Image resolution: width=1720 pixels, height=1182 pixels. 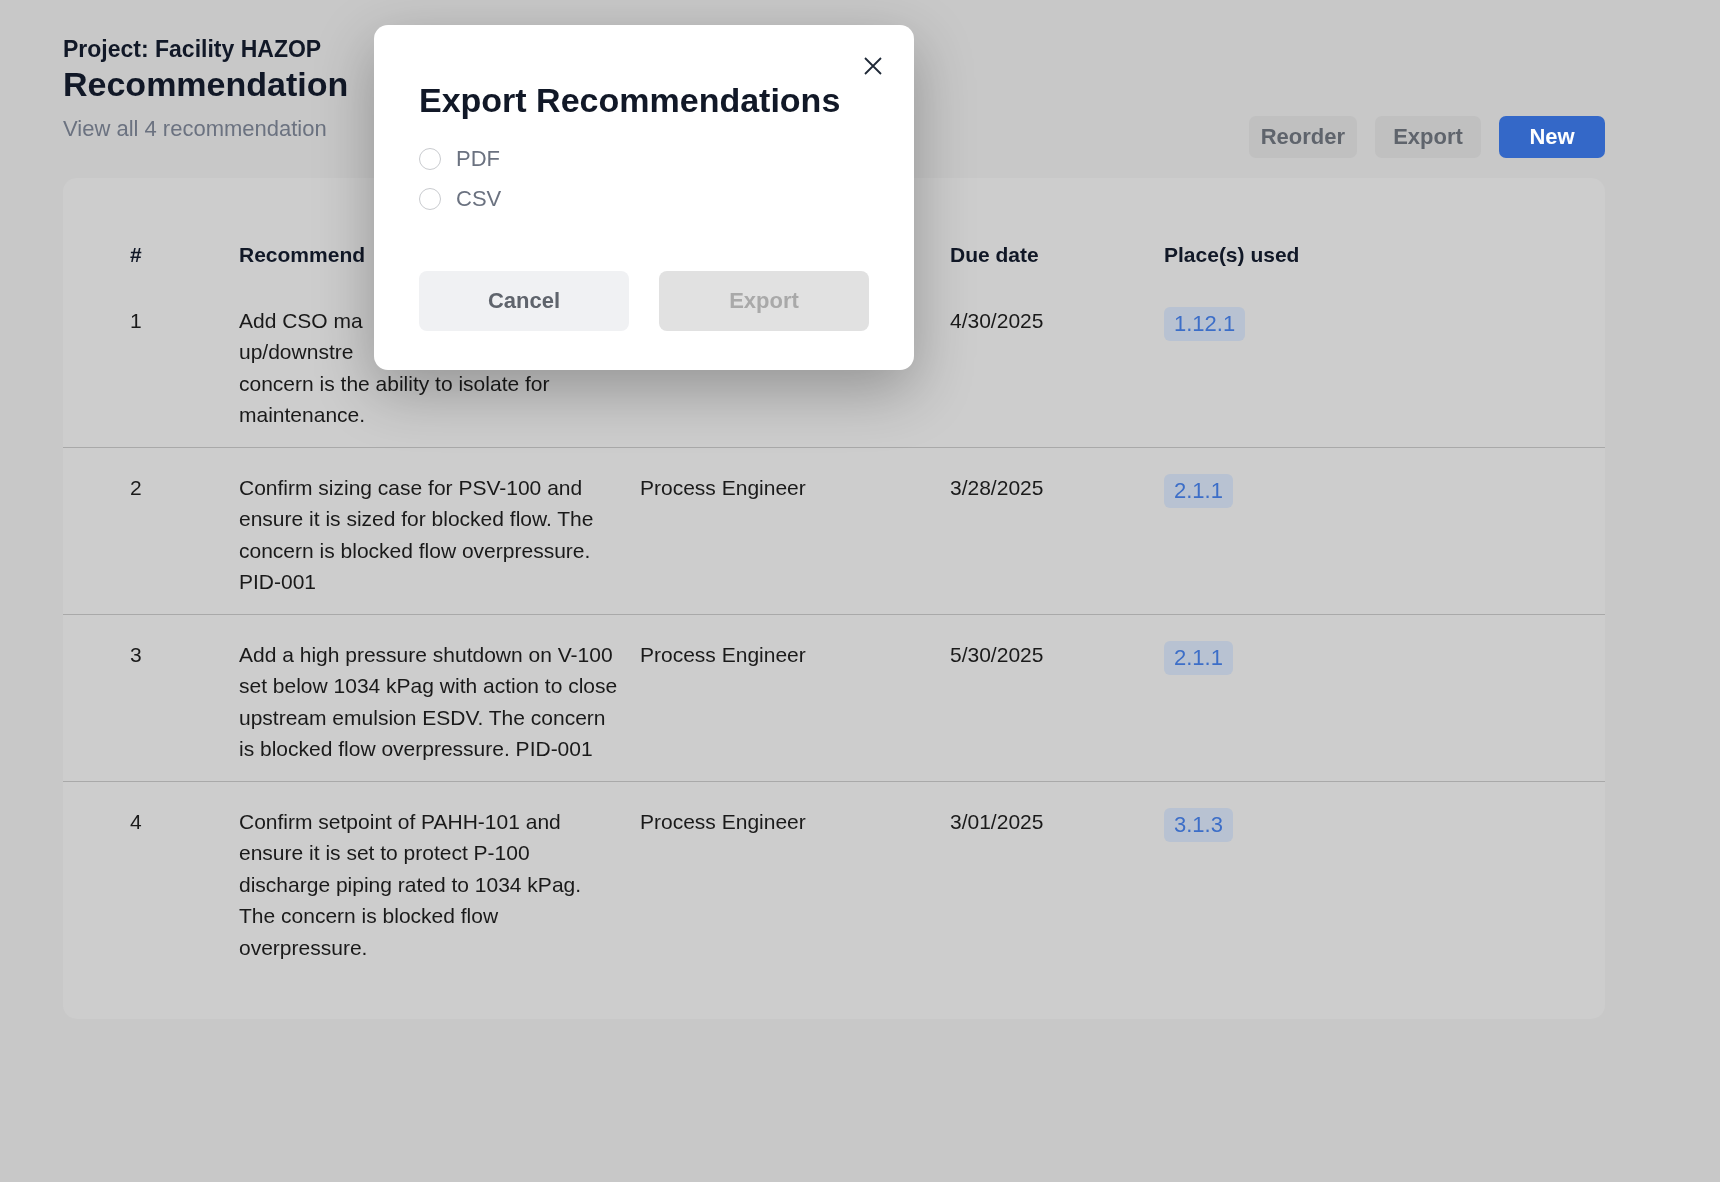 What do you see at coordinates (478, 159) in the screenshot?
I see `option-label: PDF` at bounding box center [478, 159].